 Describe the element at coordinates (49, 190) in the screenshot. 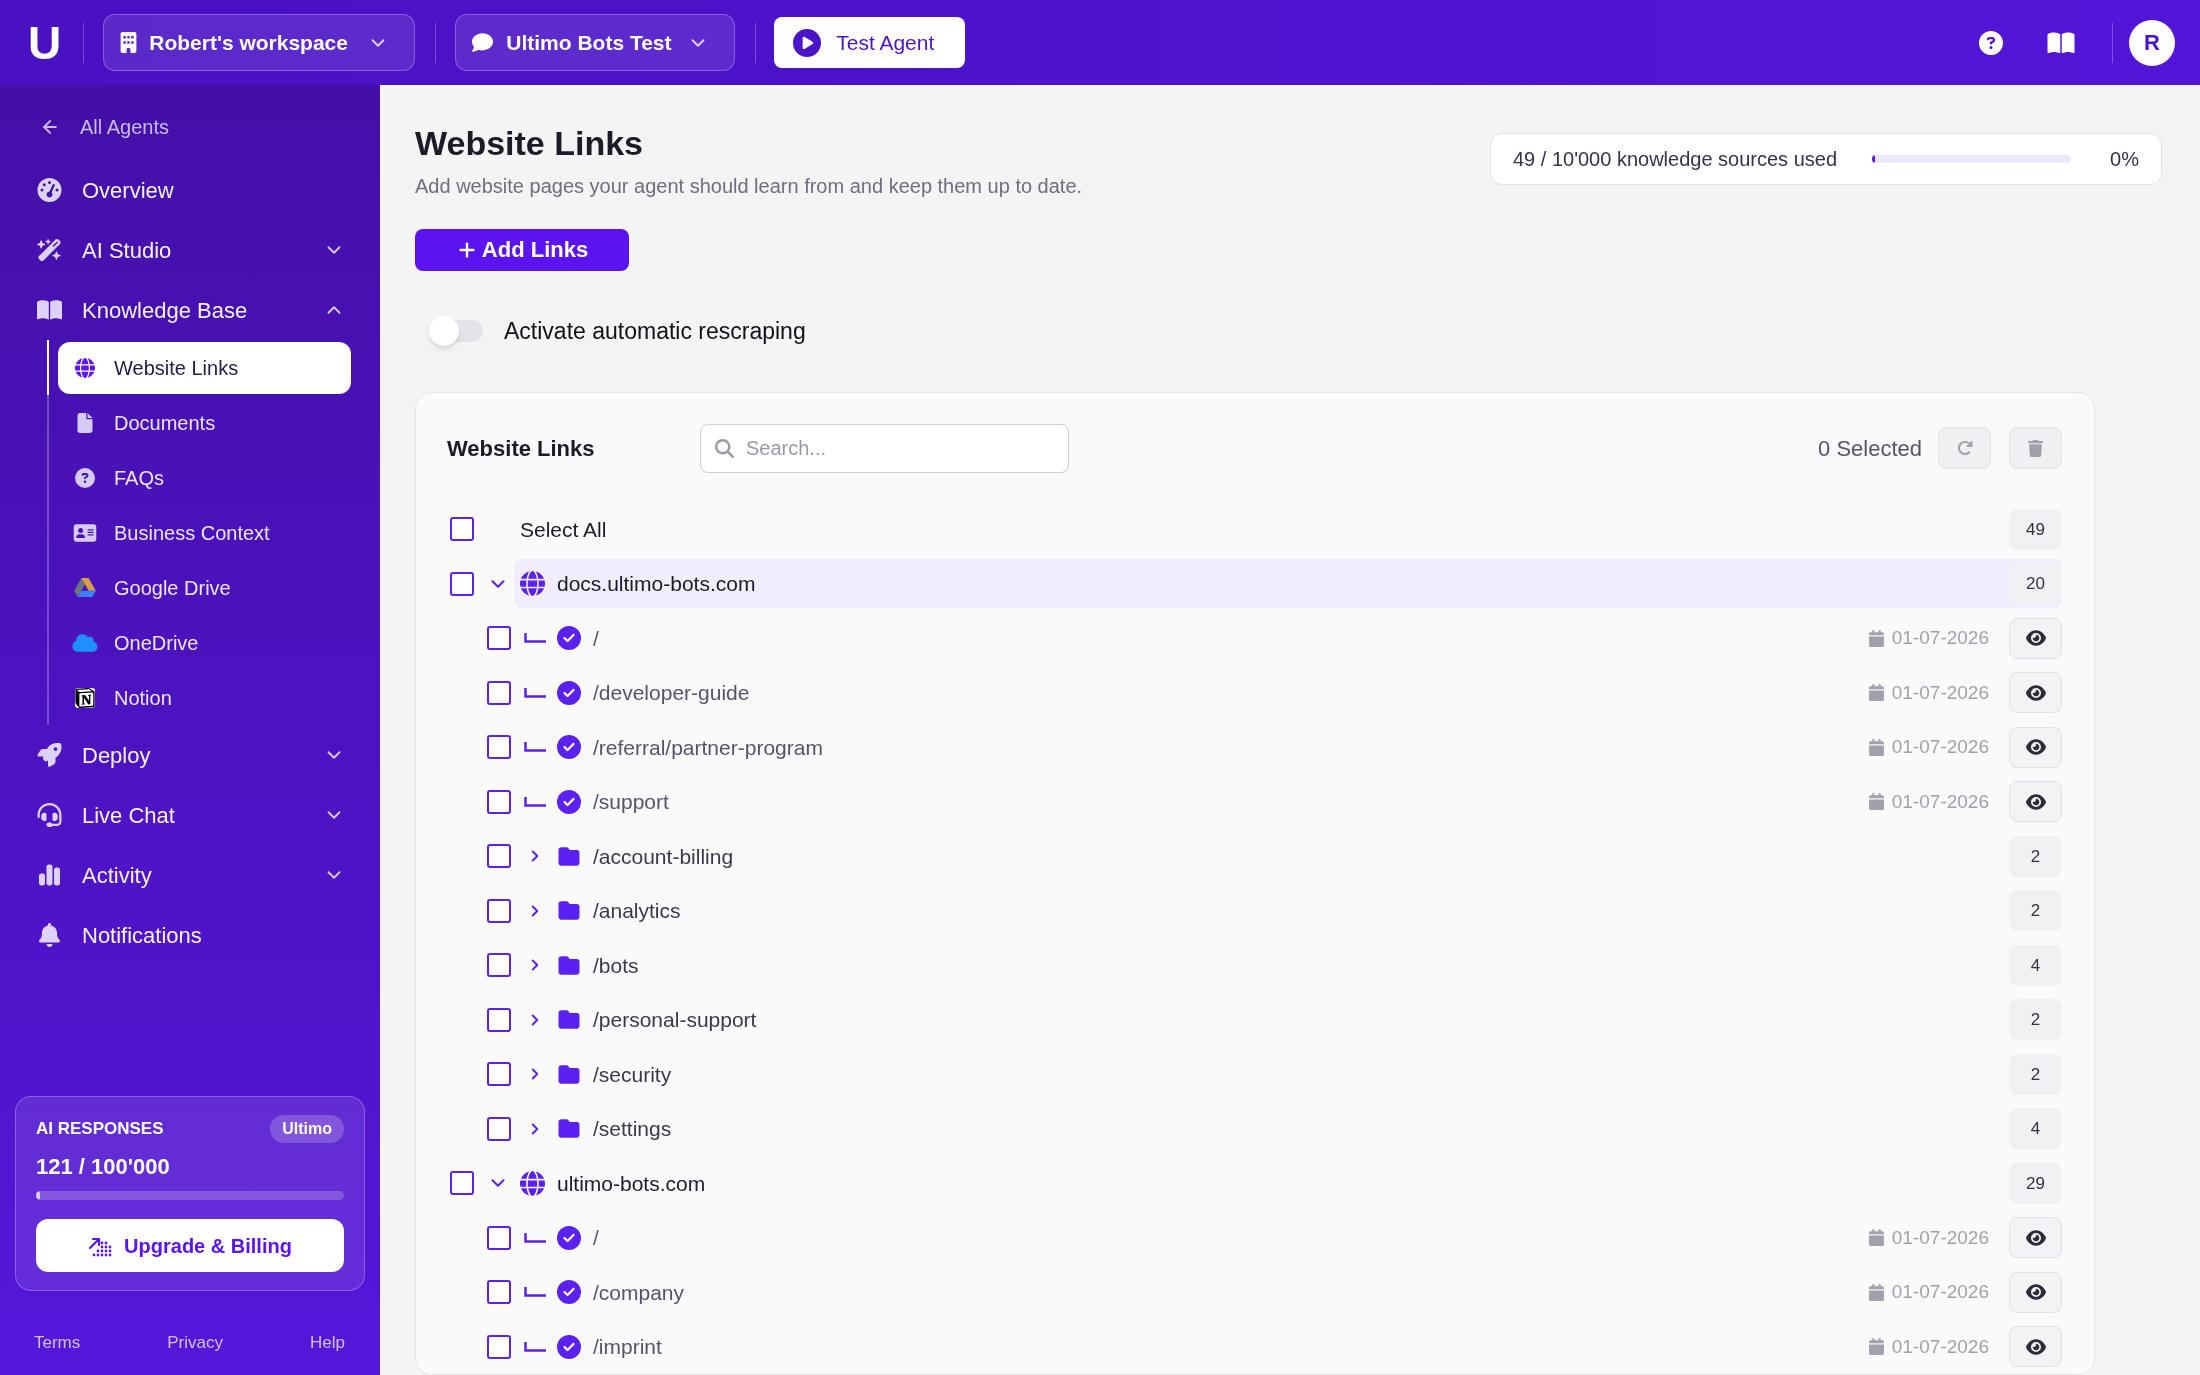

I see `gauge-icon` at that location.